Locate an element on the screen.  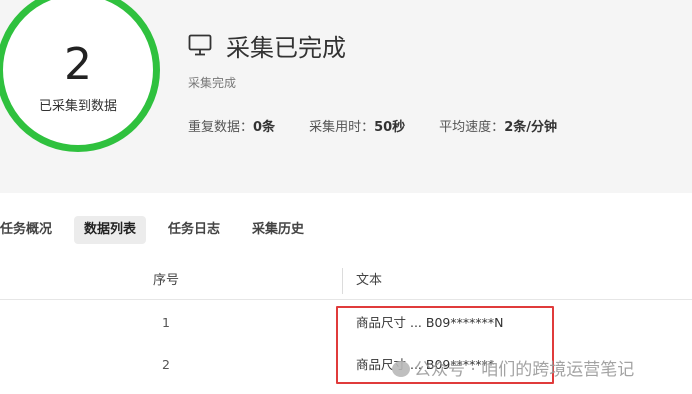
stat-duplicates: 重复数据：0条 is located at coordinates (232, 127).